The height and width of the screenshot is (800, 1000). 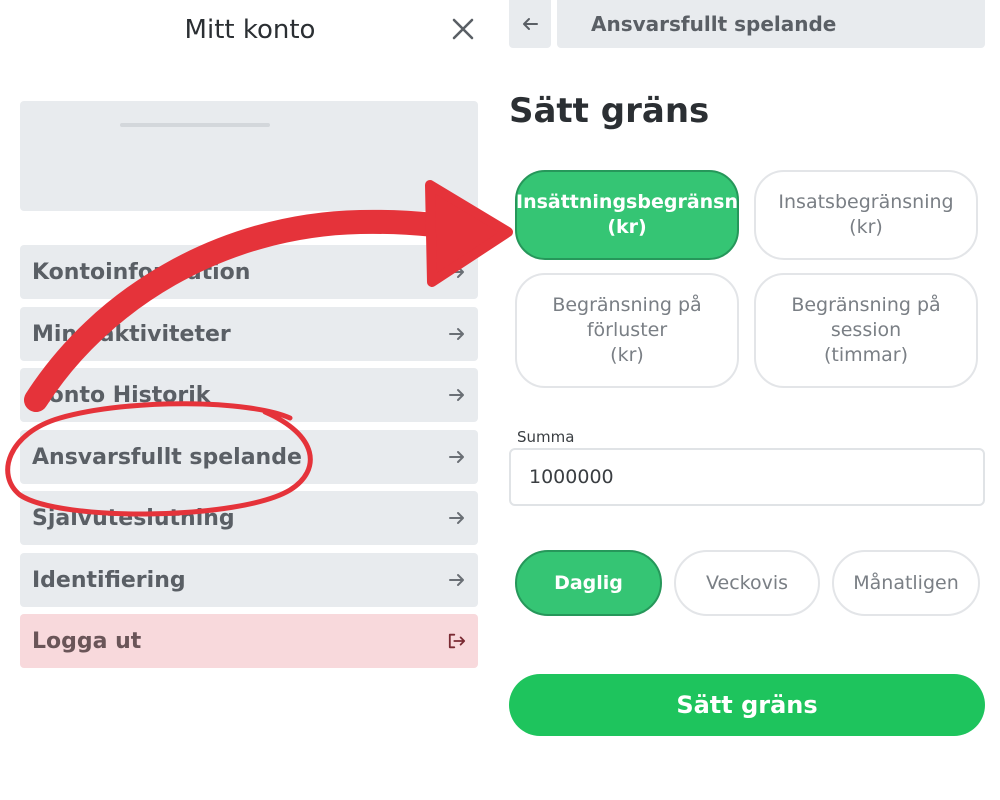 I want to click on limit-type-loss: Begränsning på förluster (kr), so click(x=627, y=330).